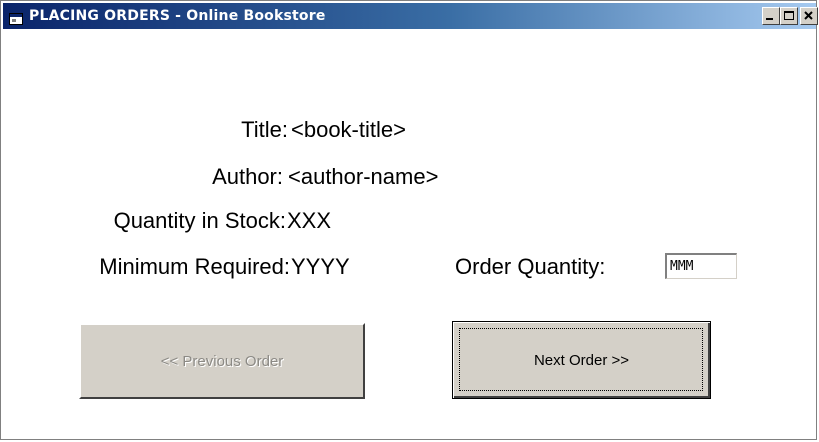 Image resolution: width=819 pixels, height=442 pixels. What do you see at coordinates (530, 266) in the screenshot?
I see `order-quantity-label: Order Quantity:` at bounding box center [530, 266].